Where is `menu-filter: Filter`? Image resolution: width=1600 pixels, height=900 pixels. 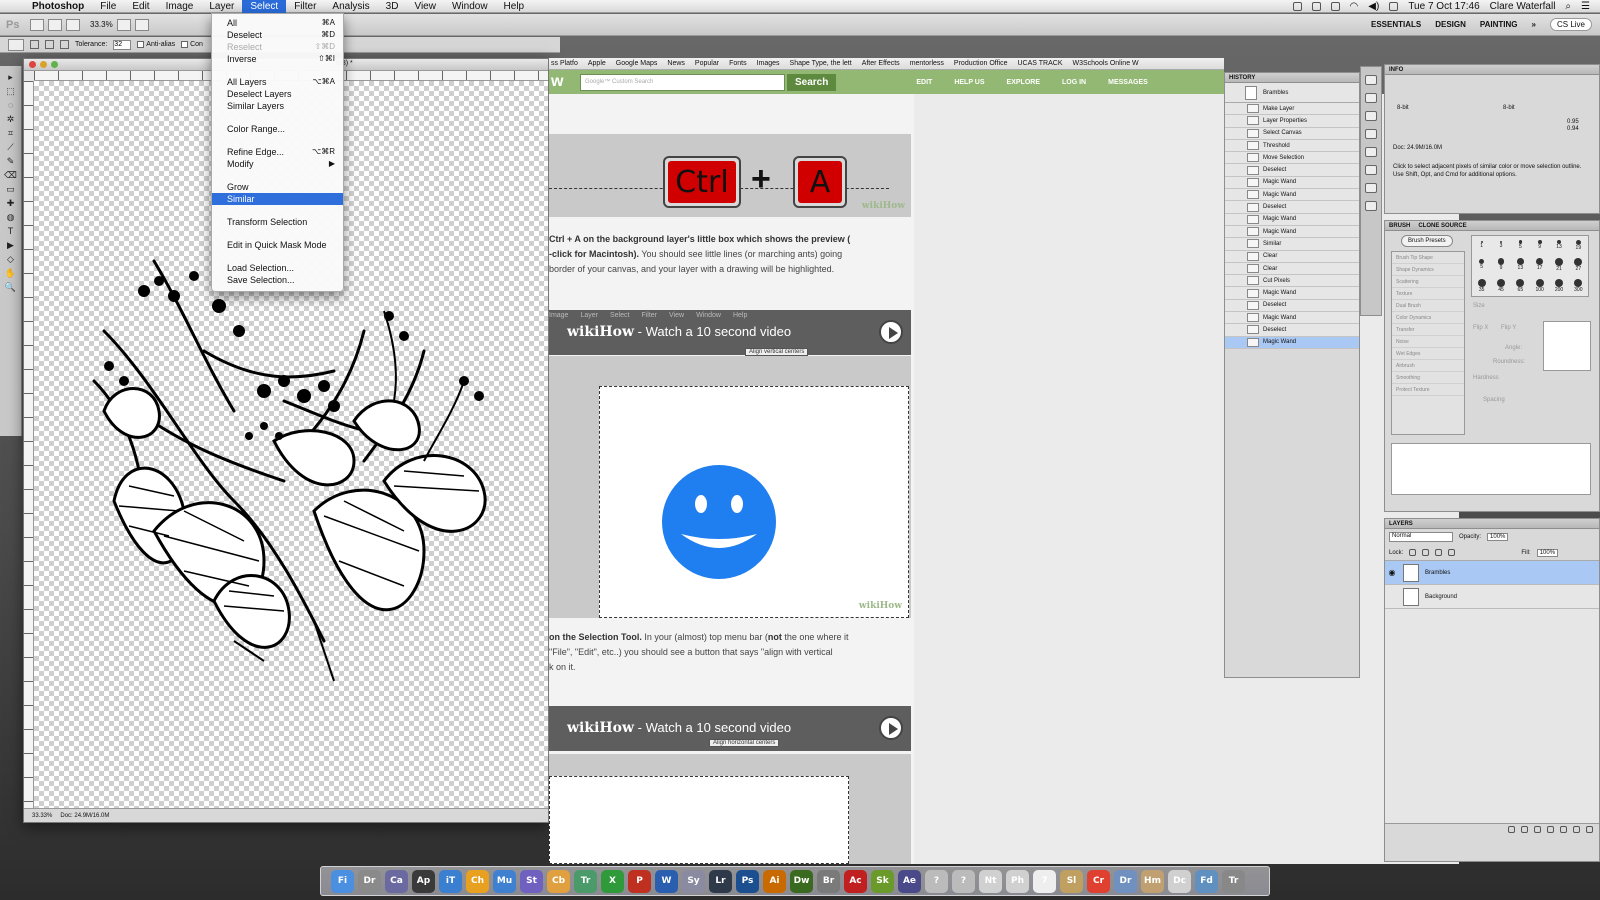
menu-filter: Filter is located at coordinates (305, 6).